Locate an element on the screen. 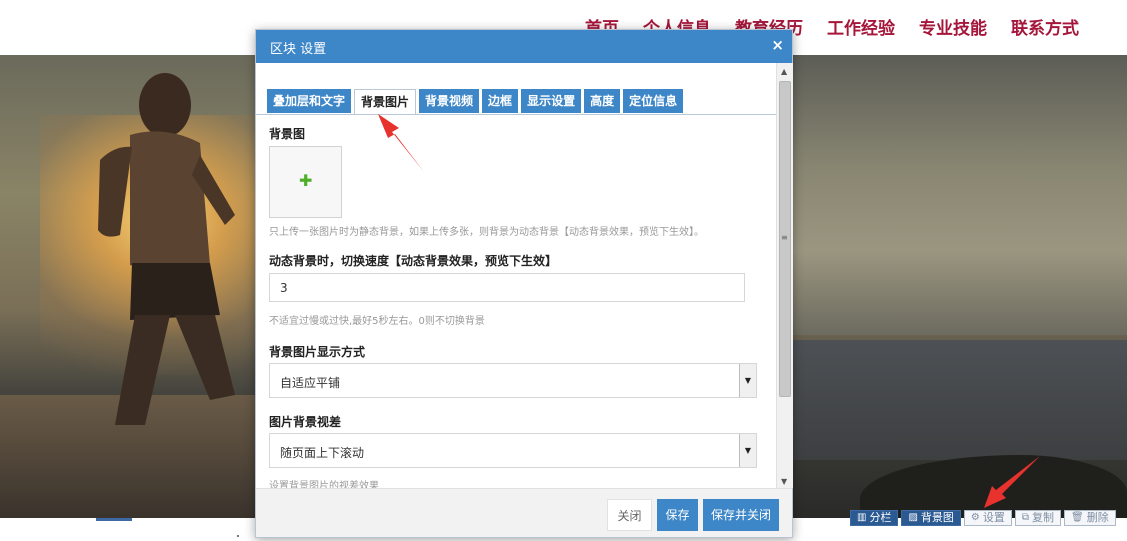  dialog-footer: 关闭 保存 保存并关闭 is located at coordinates (524, 512).